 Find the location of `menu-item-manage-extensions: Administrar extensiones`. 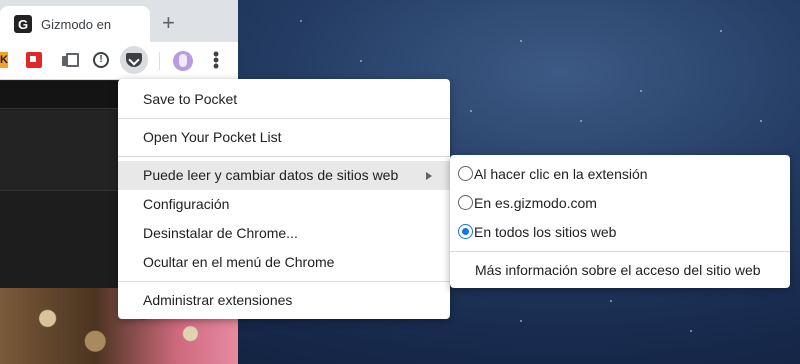

menu-item-manage-extensions: Administrar extensiones is located at coordinates (284, 300).